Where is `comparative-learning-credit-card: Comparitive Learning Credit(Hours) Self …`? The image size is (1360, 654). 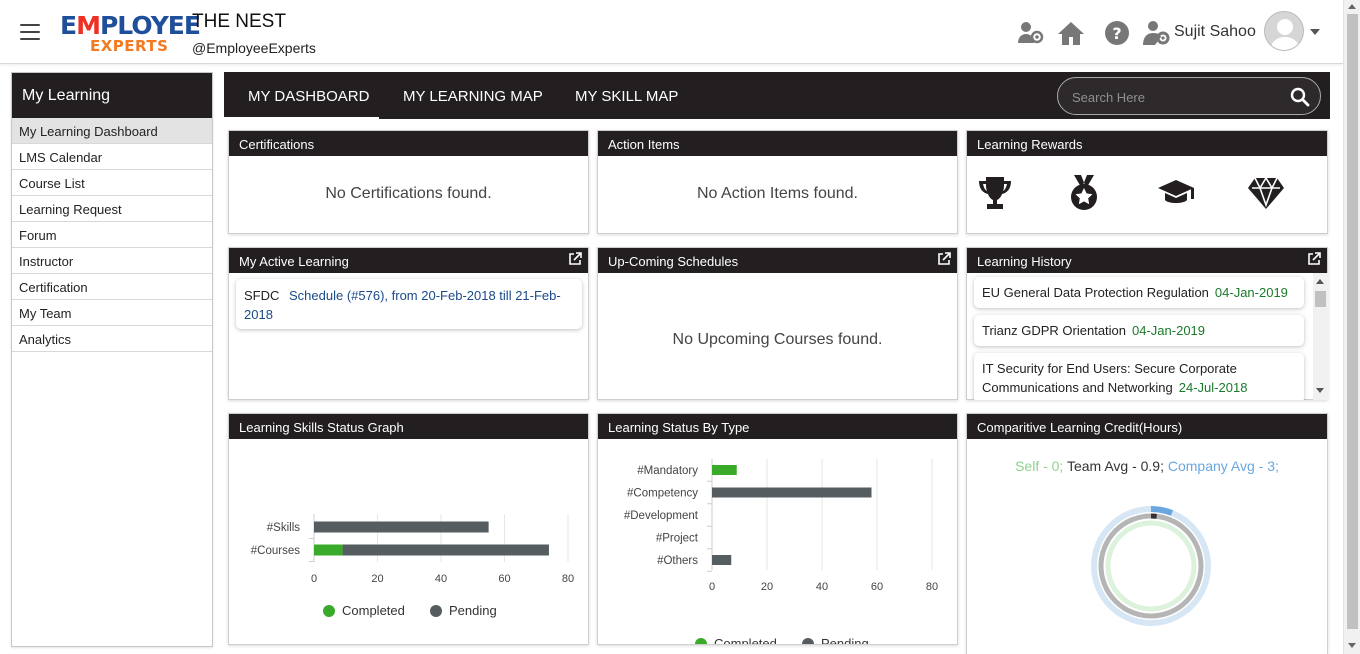 comparative-learning-credit-card: Comparitive Learning Credit(Hours) Self … is located at coordinates (1147, 533).